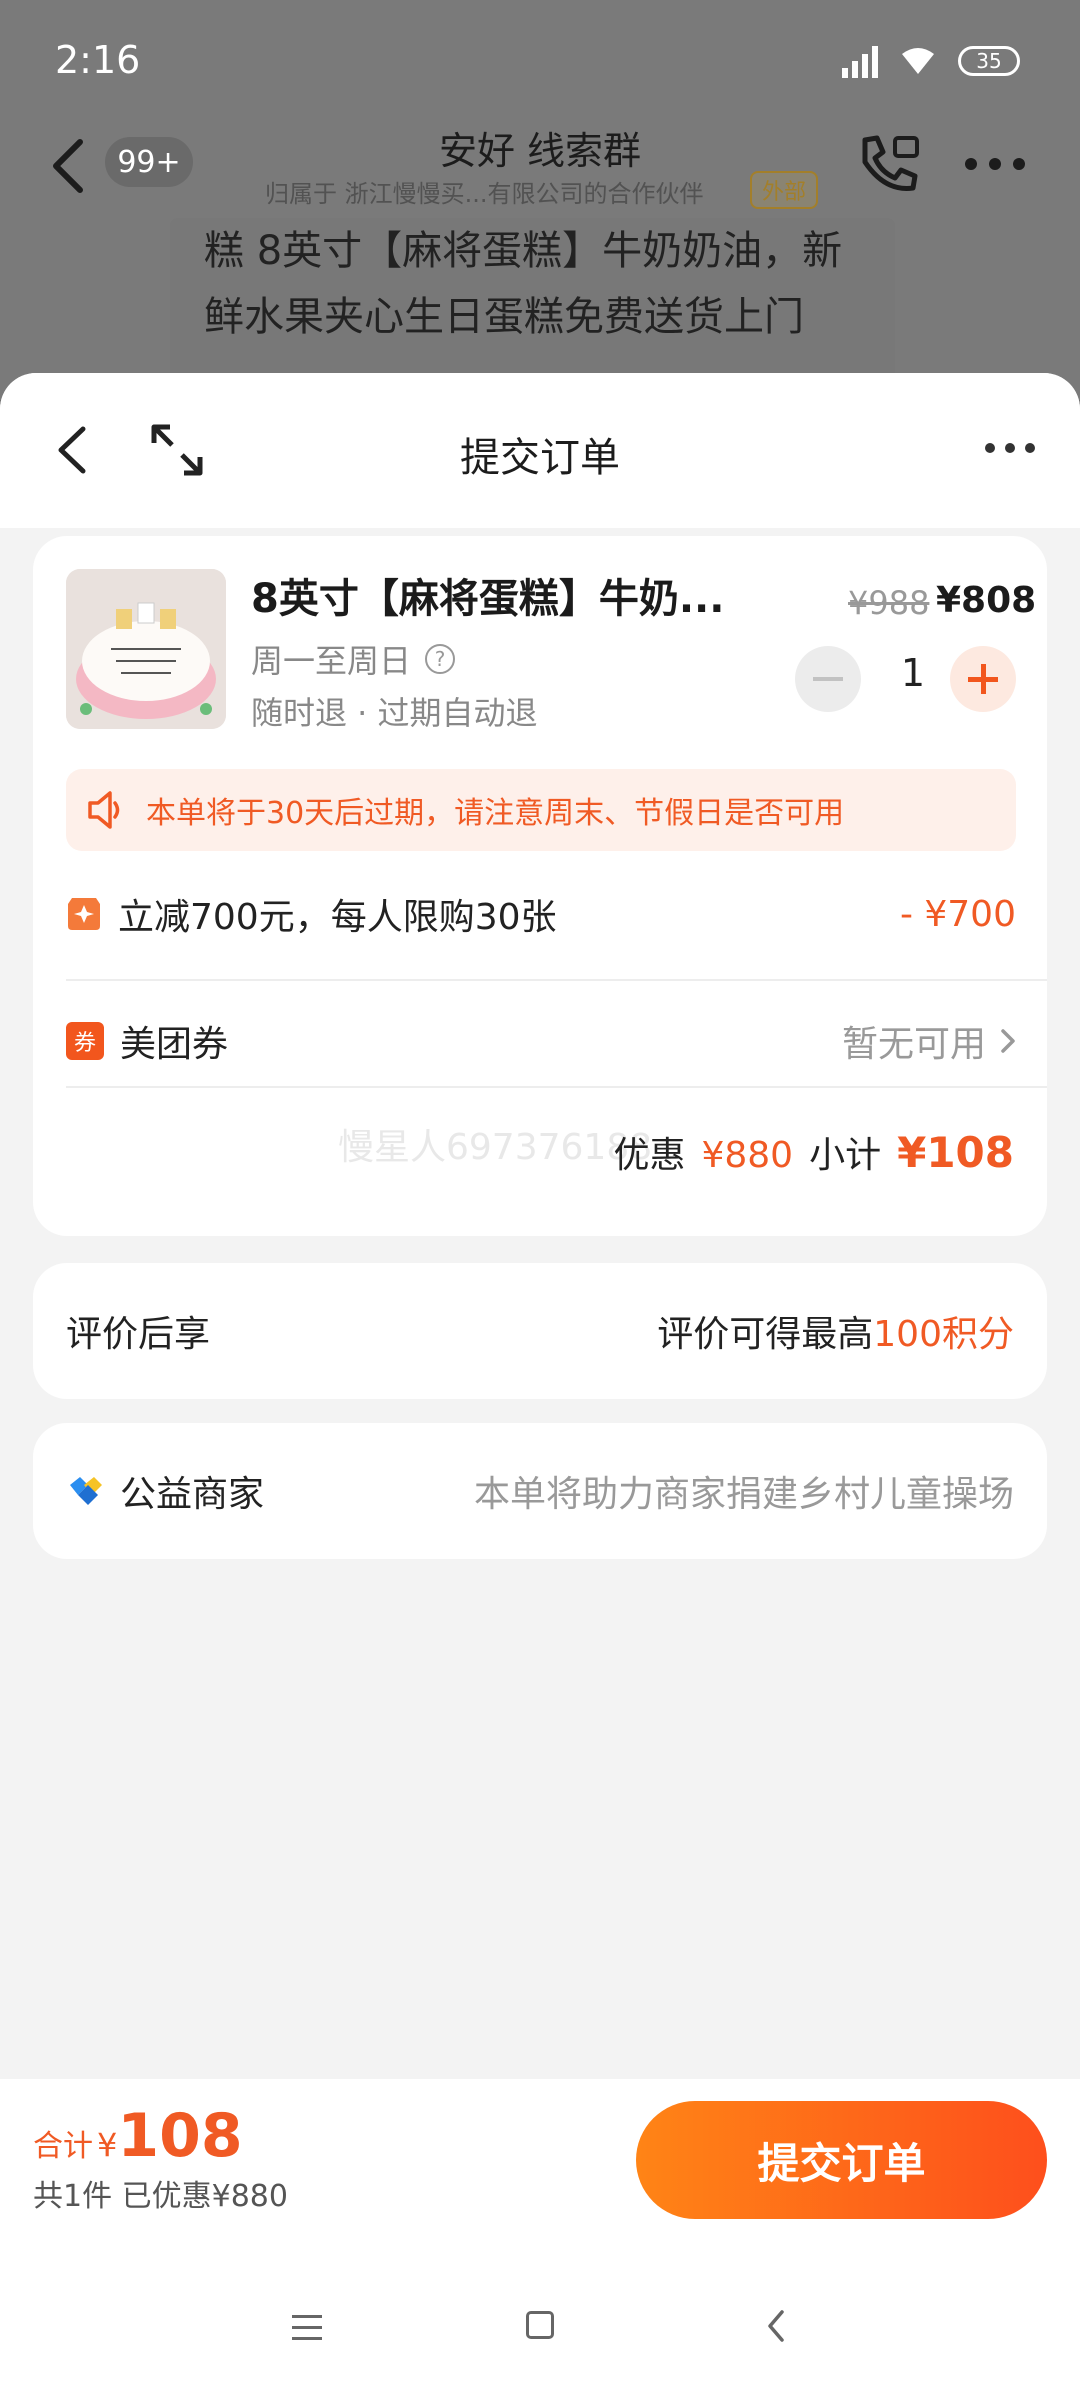 Image resolution: width=1080 pixels, height=2400 pixels. I want to click on phone-icon, so click(889, 163).